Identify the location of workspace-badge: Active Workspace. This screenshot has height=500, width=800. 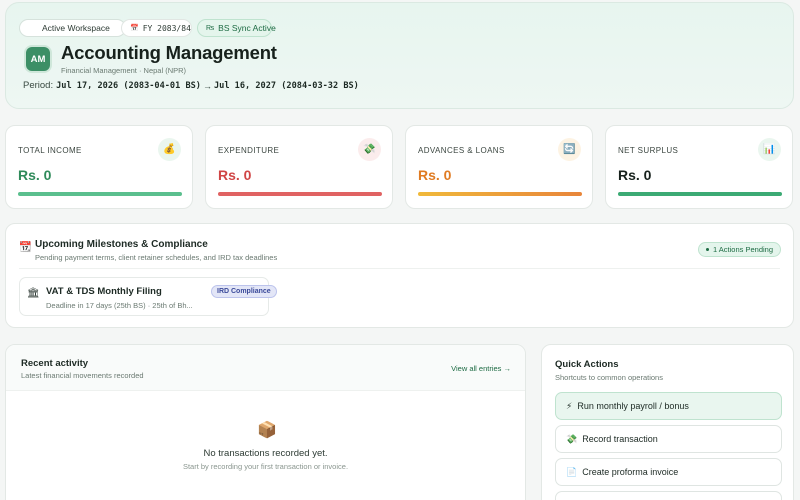
(72, 28).